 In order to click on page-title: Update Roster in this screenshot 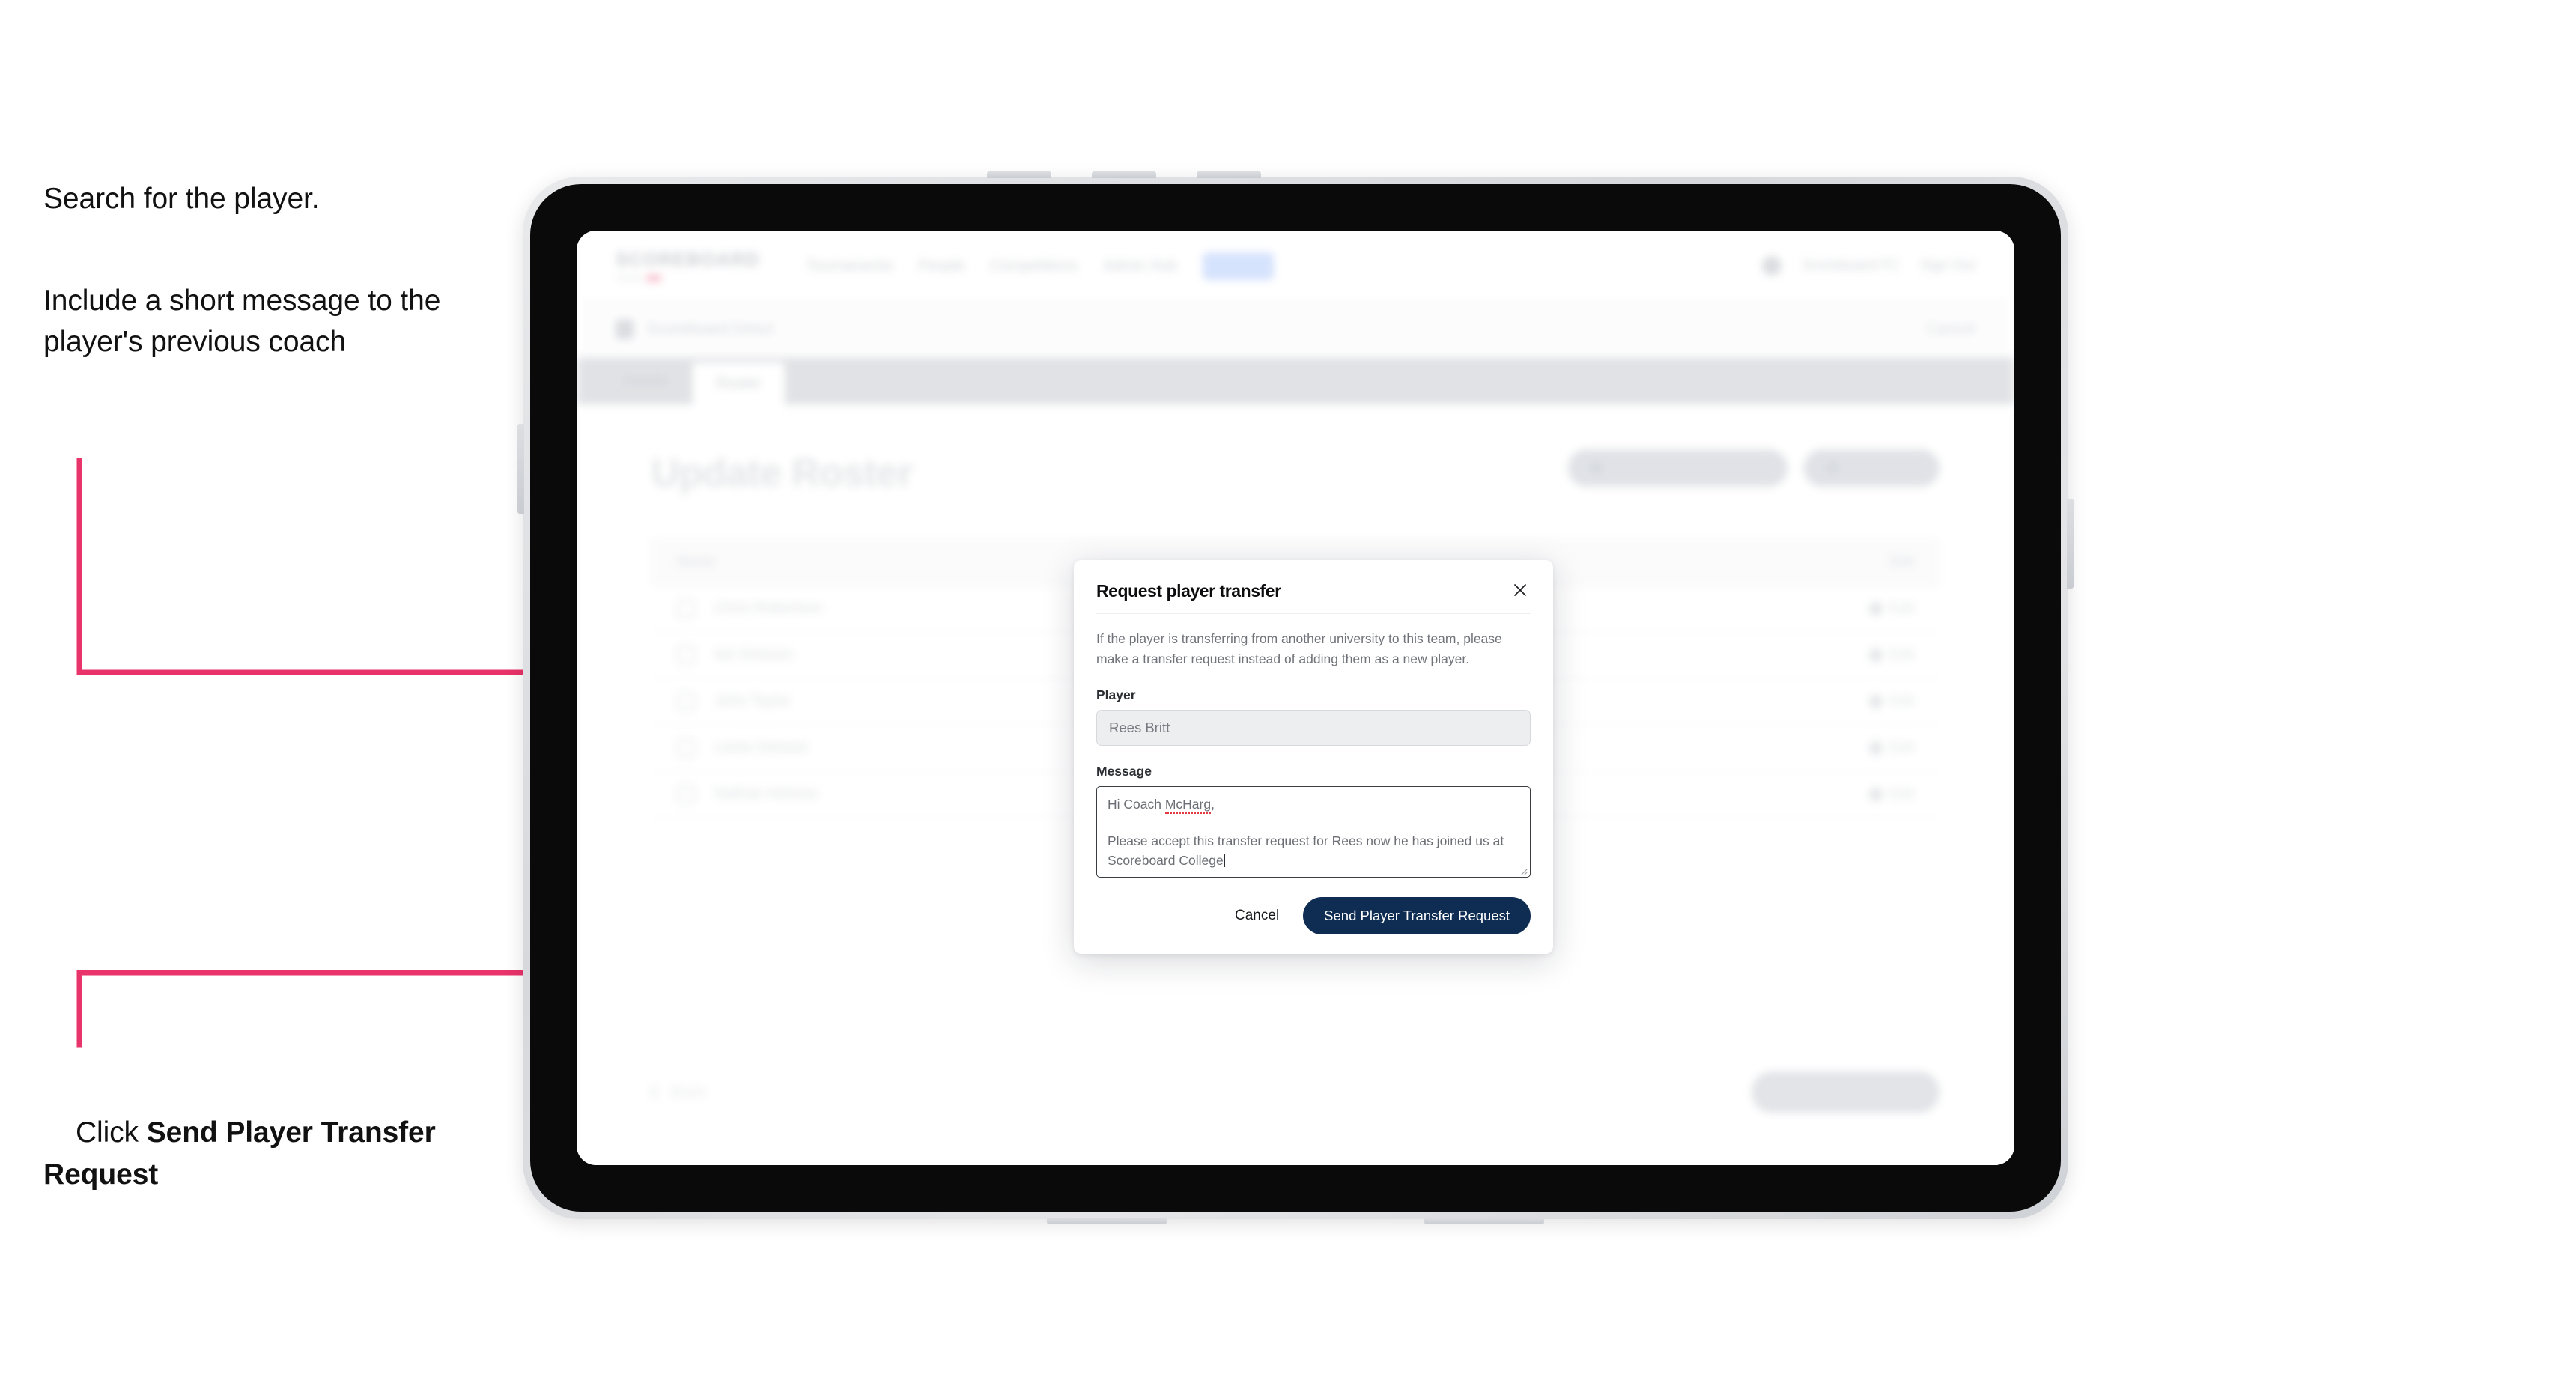, I will do `click(782, 474)`.